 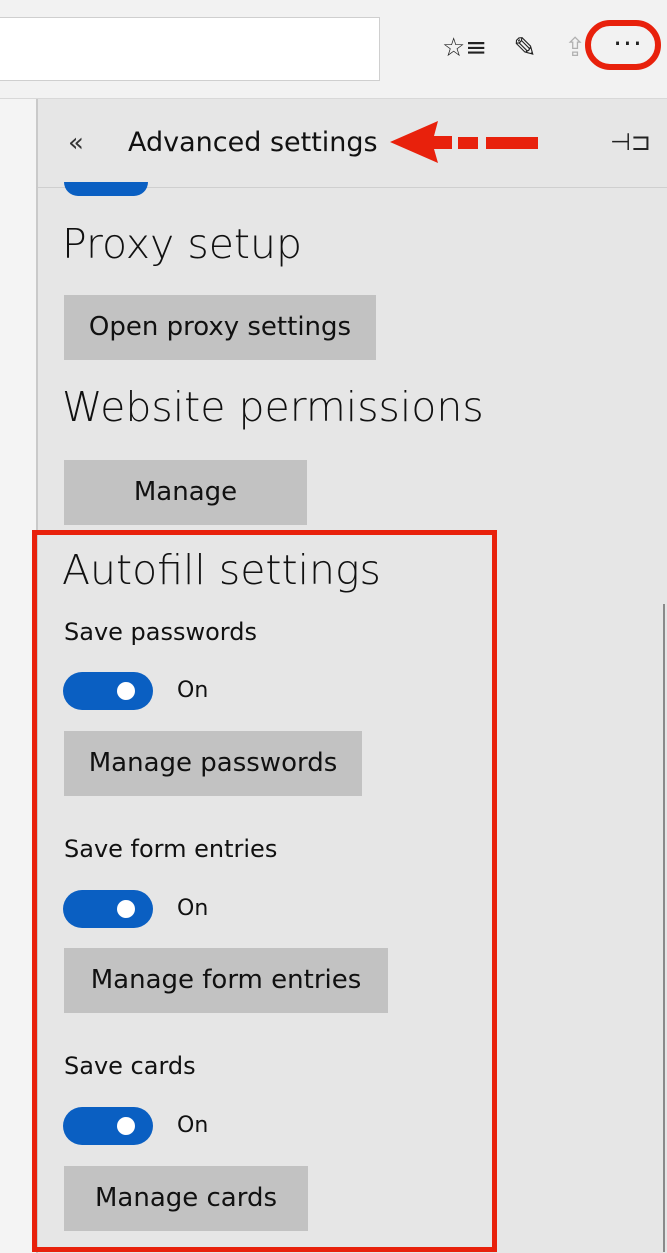 I want to click on permissions-heading: Website permissions, so click(x=273, y=407).